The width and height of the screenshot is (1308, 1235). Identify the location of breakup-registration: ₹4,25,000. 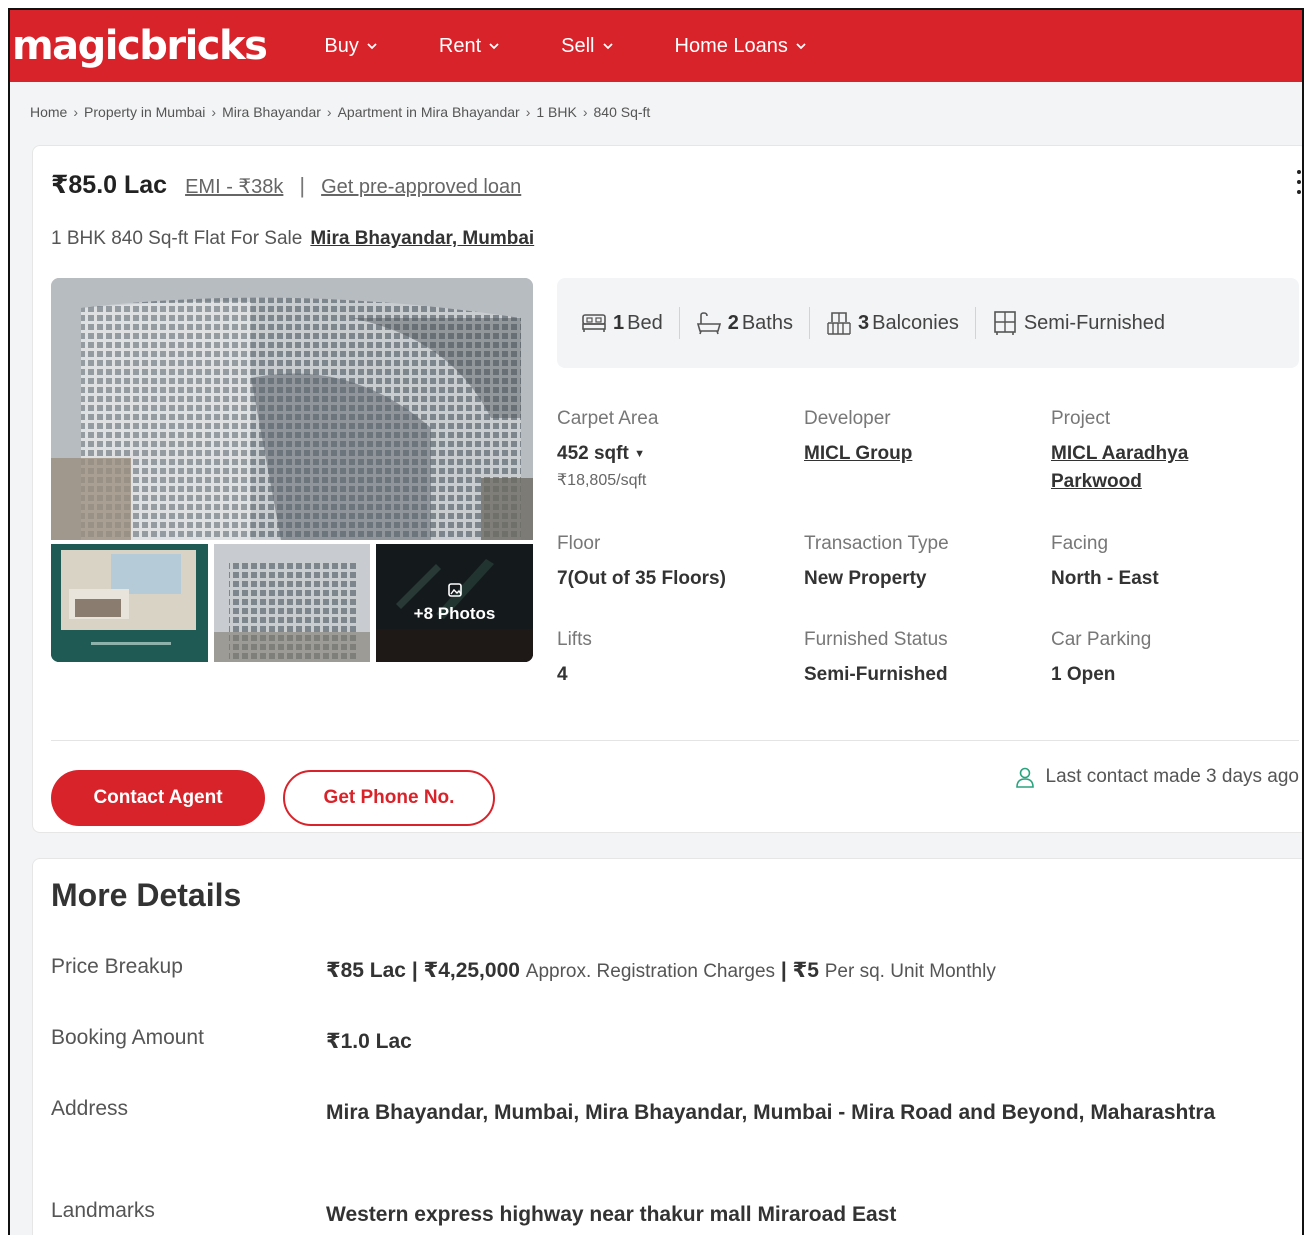
(471, 970).